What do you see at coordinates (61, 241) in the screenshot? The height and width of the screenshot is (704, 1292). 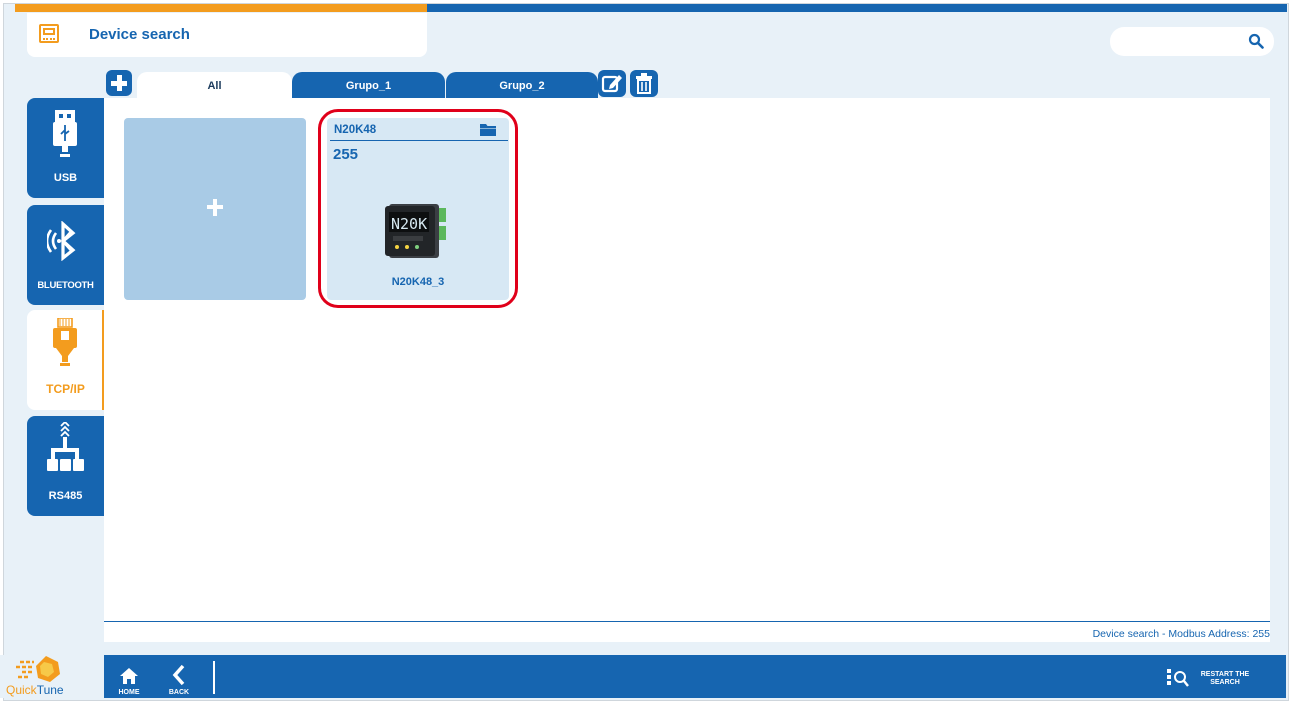 I see `bluetooth-icon` at bounding box center [61, 241].